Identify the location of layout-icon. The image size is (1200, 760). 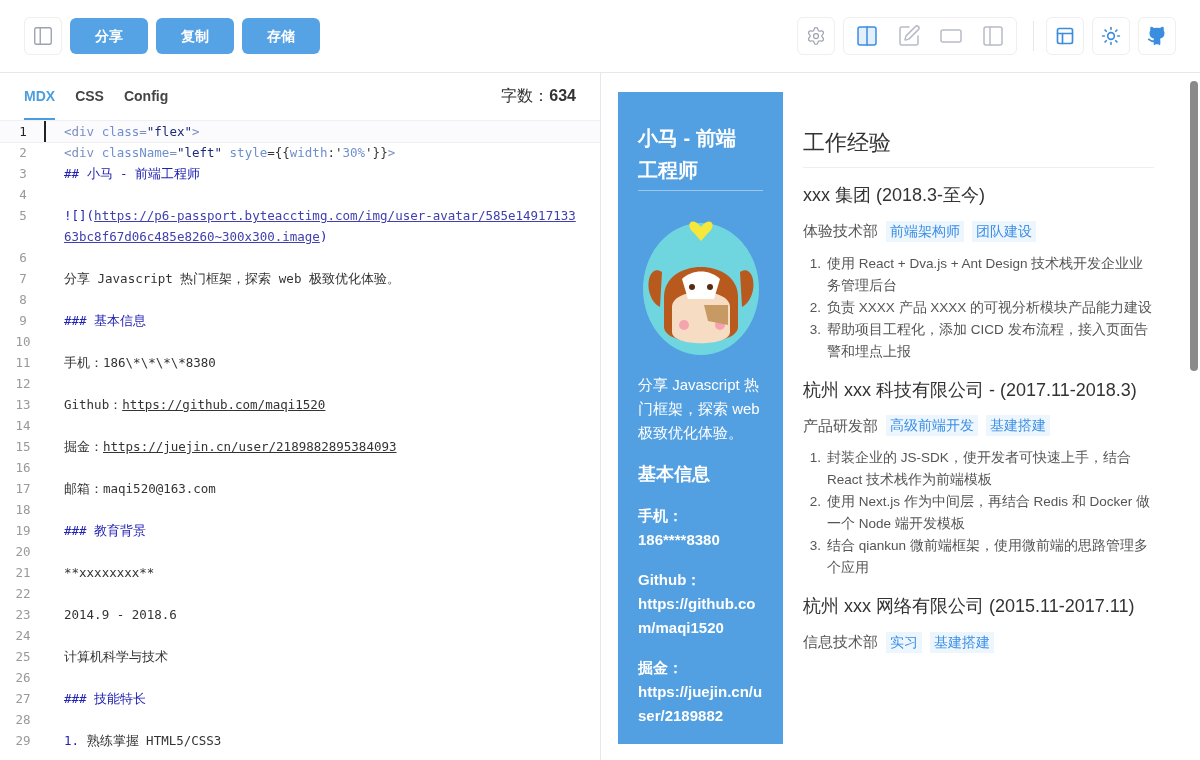
(1065, 36).